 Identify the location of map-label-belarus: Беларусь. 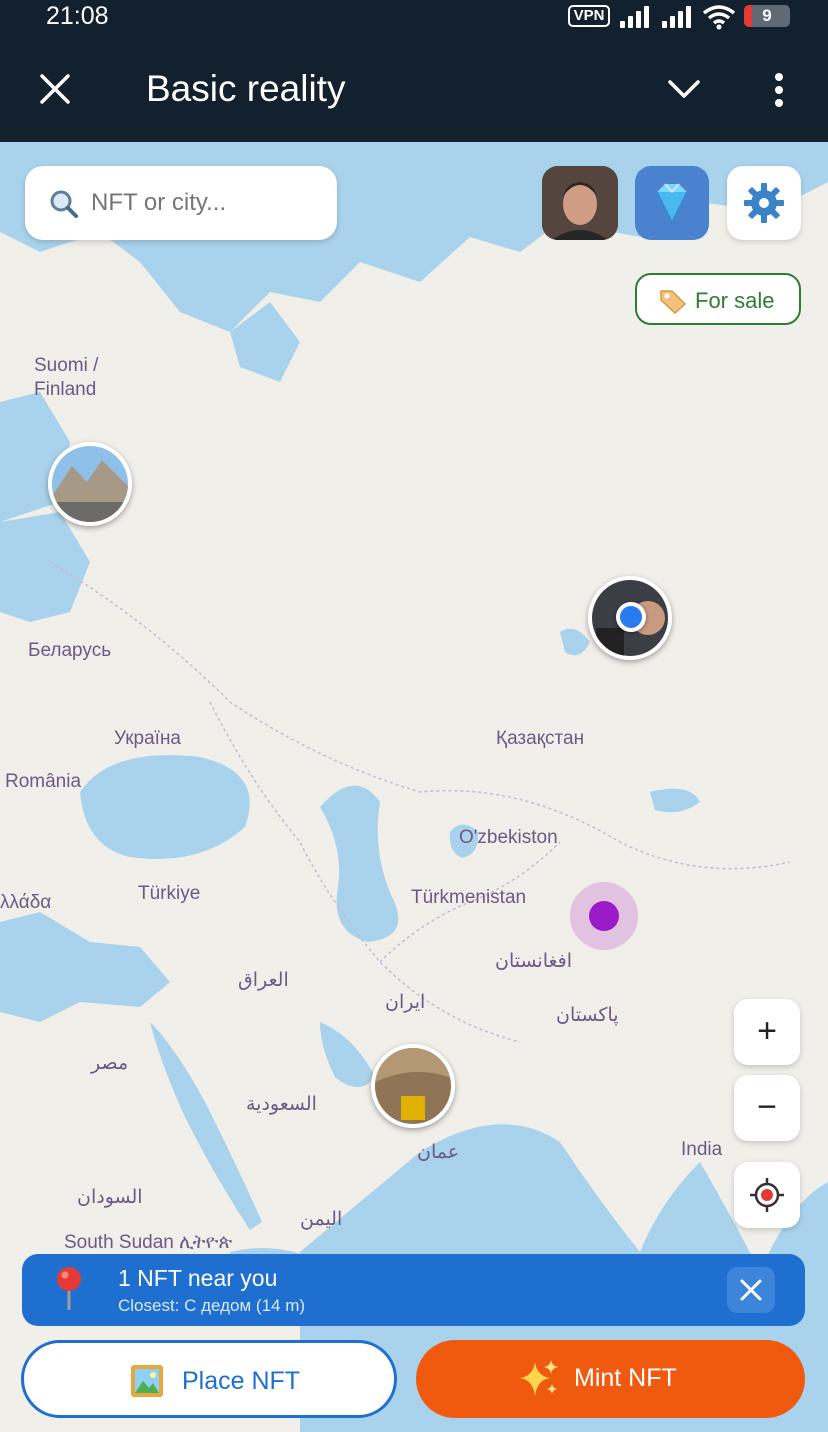
(70, 650).